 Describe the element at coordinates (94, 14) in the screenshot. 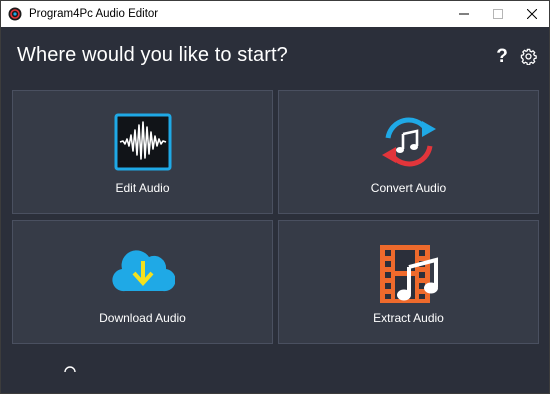

I see `window-title: Program4Pc Audio Editor` at that location.